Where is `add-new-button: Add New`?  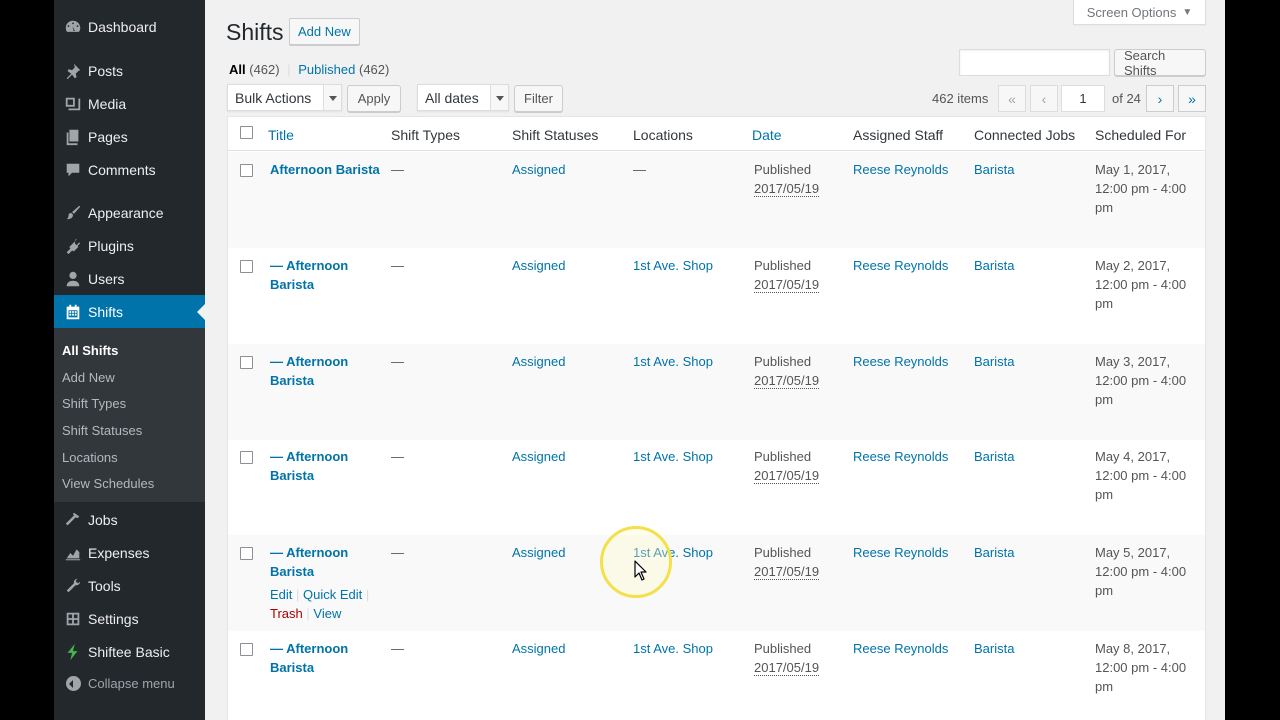
add-new-button: Add New is located at coordinates (324, 31).